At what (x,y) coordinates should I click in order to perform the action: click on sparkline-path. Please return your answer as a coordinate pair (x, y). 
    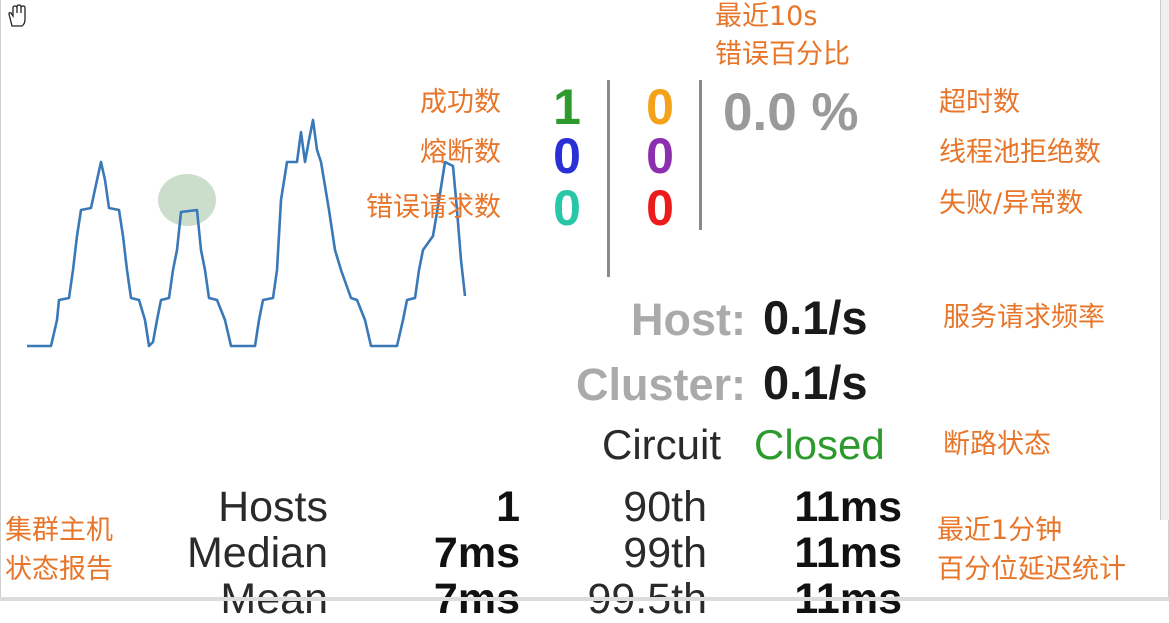
    Looking at the image, I should click on (247, 233).